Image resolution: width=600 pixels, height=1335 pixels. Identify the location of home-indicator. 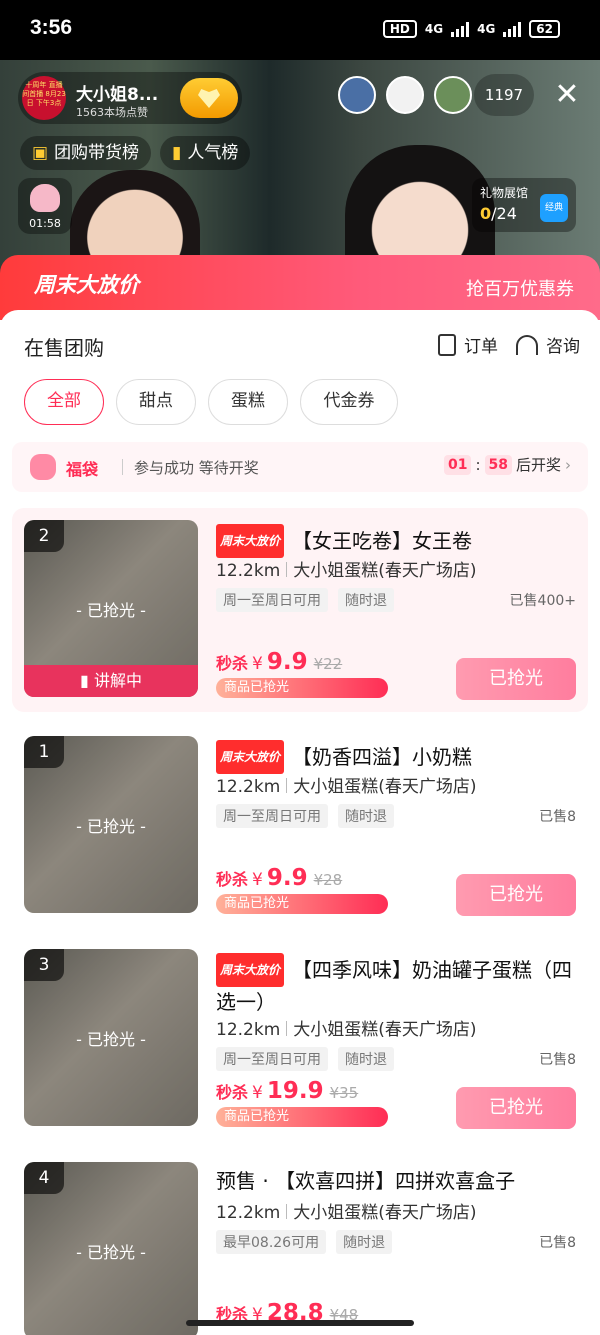
(300, 1323).